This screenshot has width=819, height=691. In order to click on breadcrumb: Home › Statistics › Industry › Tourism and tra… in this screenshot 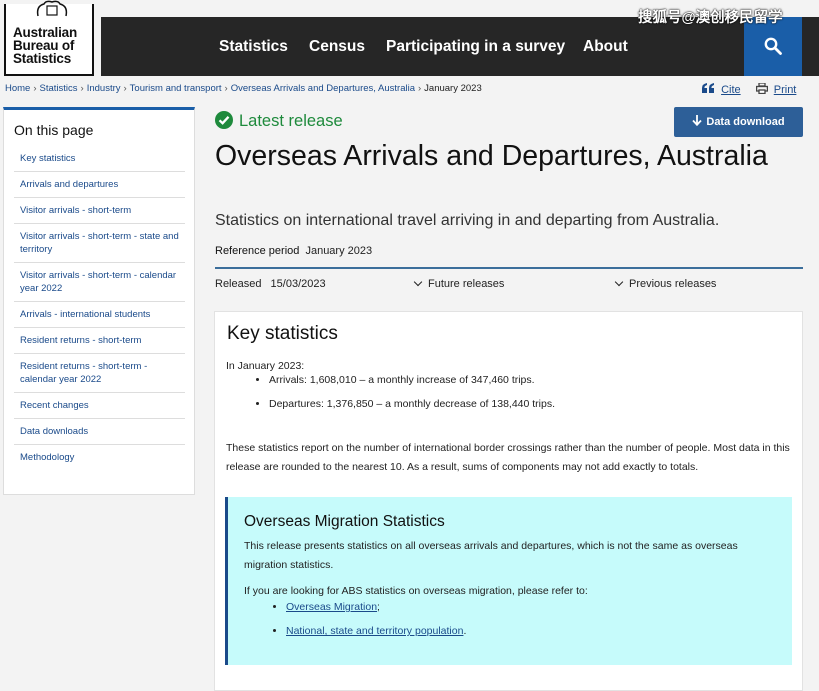, I will do `click(243, 88)`.